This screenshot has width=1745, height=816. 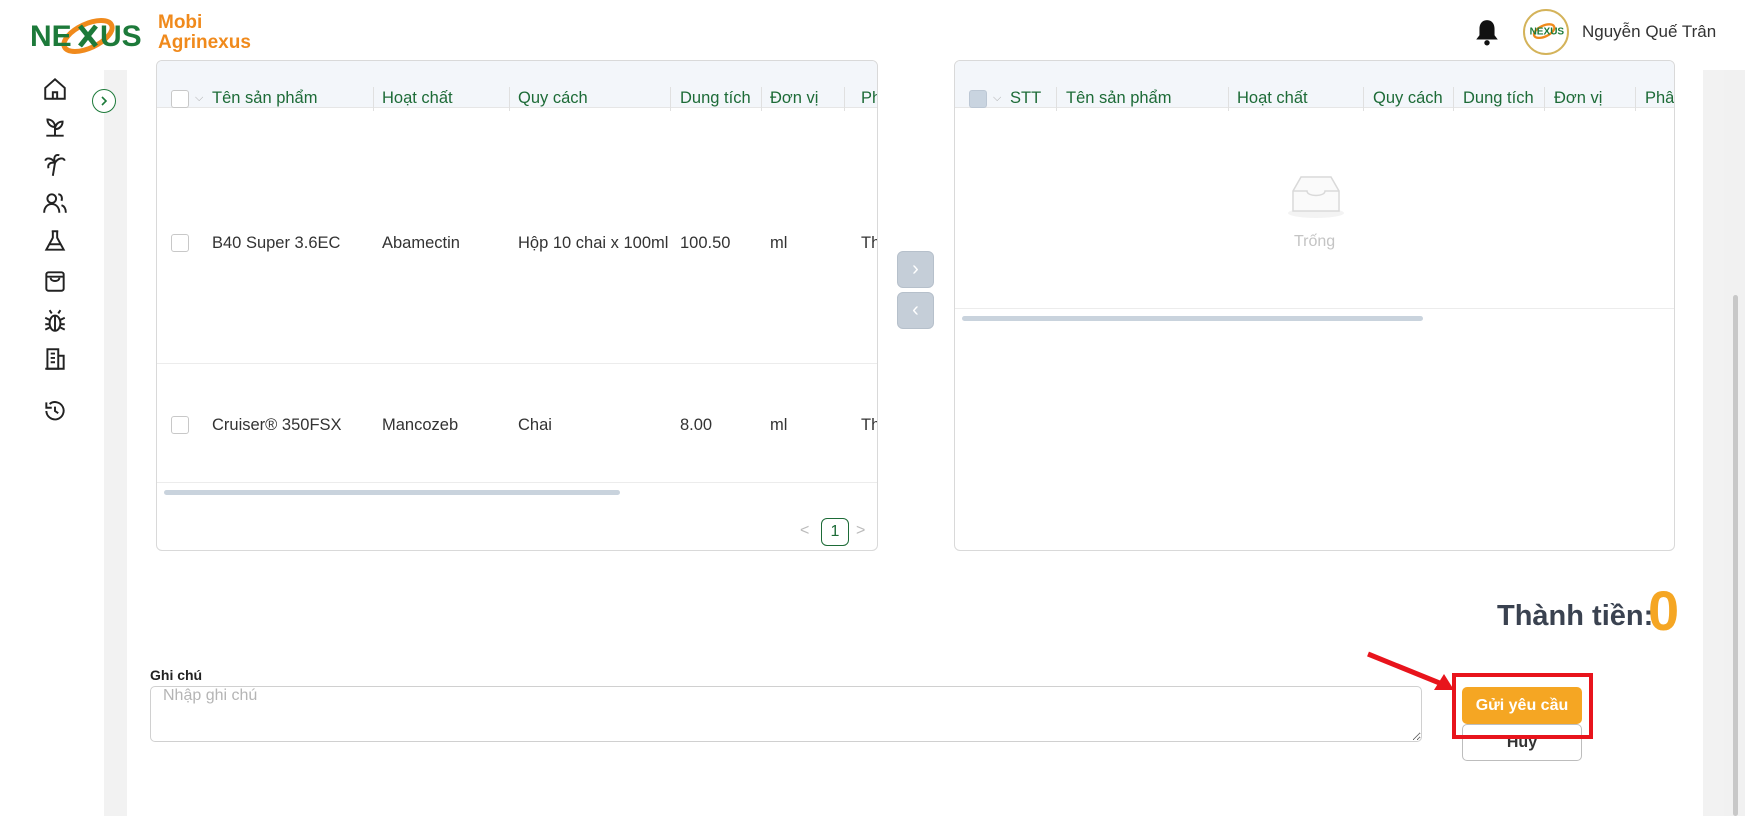 I want to click on avatar: NEXUS, so click(x=1546, y=32).